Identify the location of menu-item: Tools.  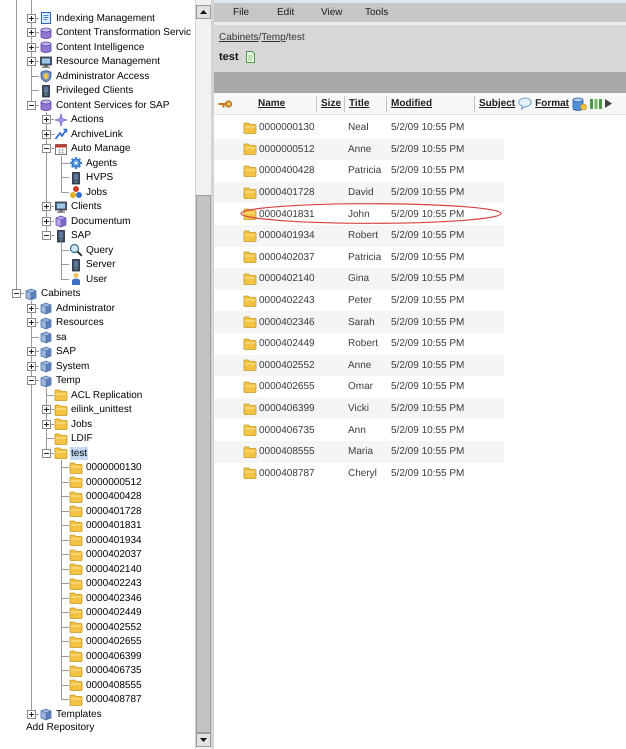
(387, 12).